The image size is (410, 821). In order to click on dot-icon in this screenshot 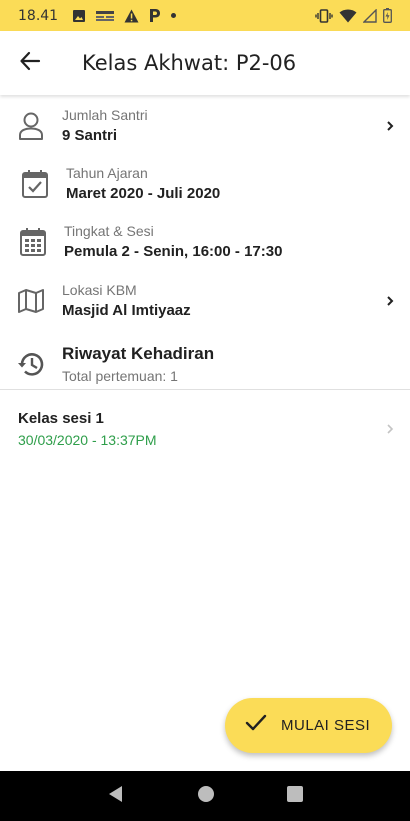, I will do `click(174, 15)`.